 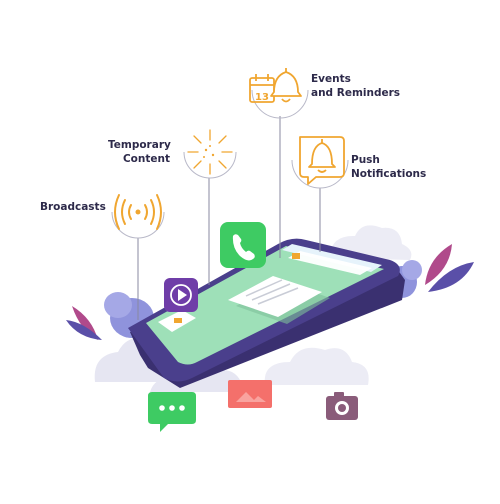 I want to click on chat-icon, so click(x=172, y=412).